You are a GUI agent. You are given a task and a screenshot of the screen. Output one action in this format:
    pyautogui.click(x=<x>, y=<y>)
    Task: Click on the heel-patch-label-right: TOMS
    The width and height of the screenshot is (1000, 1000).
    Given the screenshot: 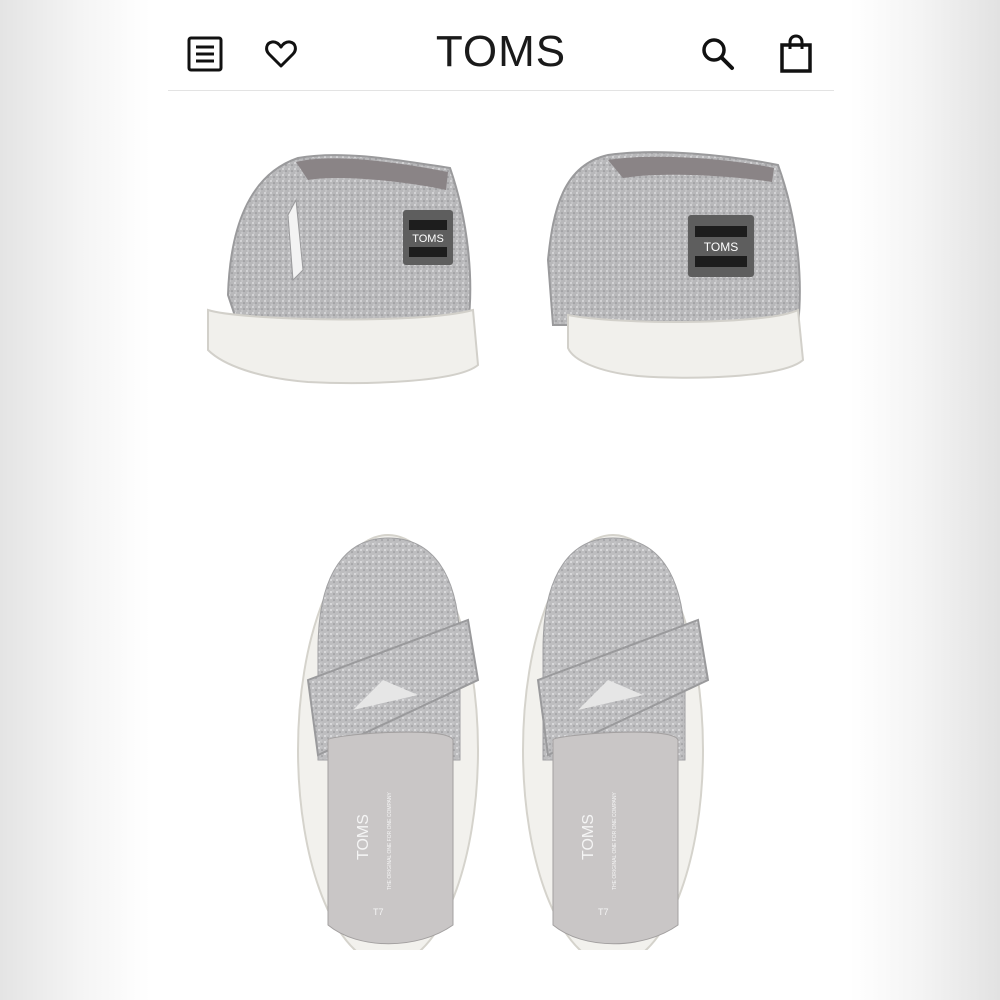 What is the action you would take?
    pyautogui.click(x=721, y=247)
    